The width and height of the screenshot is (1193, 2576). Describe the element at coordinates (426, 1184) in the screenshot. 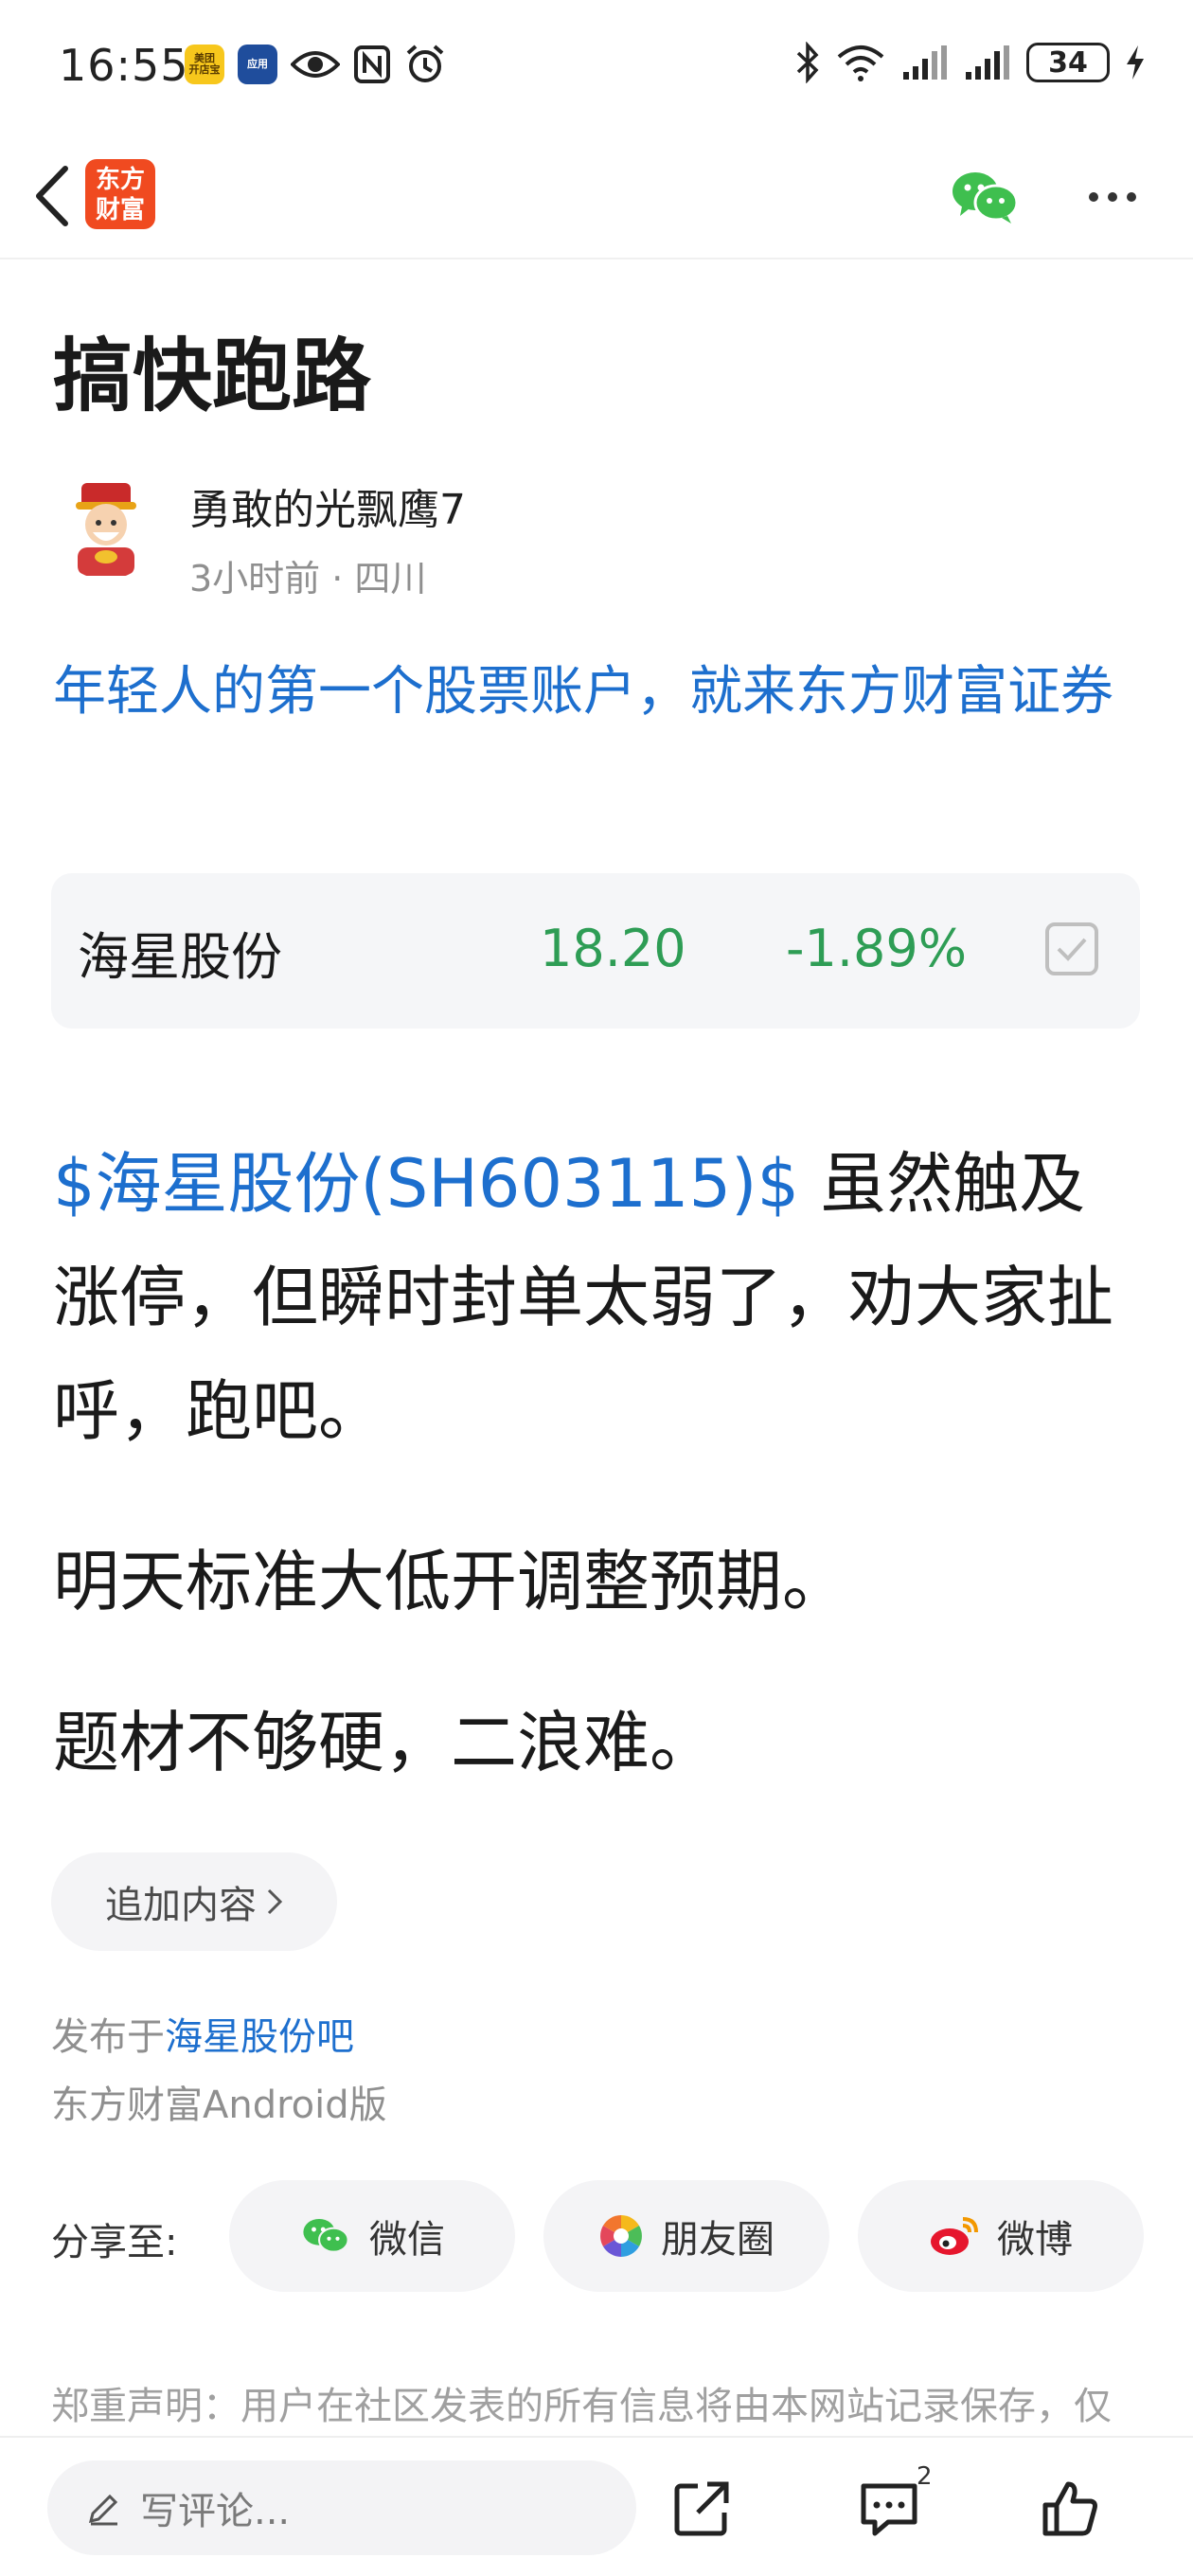

I see `stock-tag-link: $海星股份(SH603115)$` at that location.